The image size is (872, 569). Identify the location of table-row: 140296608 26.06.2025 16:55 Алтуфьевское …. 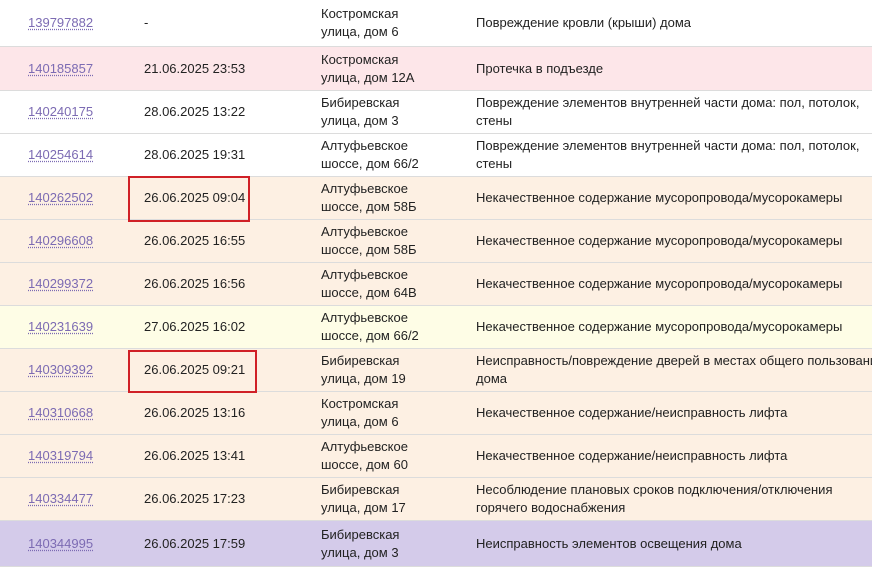
(436, 241).